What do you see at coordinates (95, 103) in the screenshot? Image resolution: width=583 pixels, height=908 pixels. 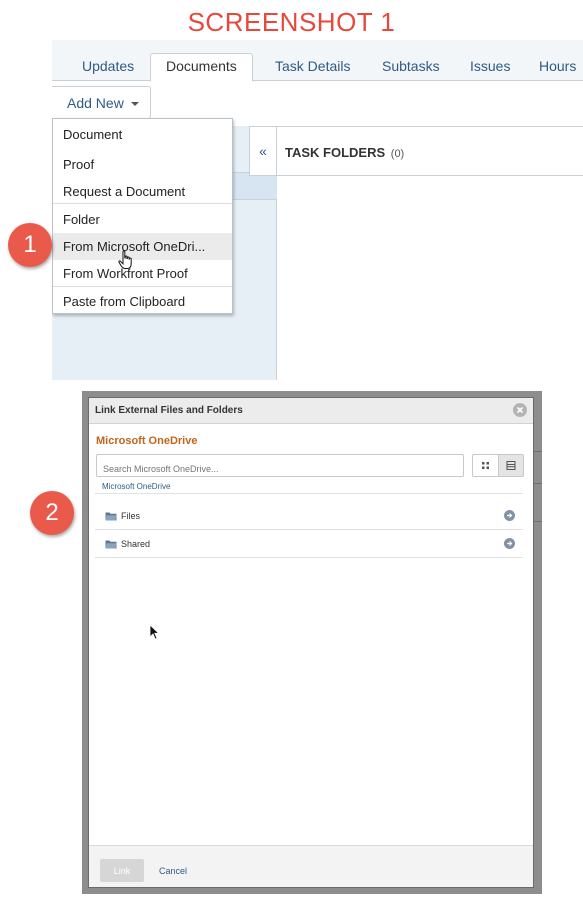 I see `add-new-label: Add New` at bounding box center [95, 103].